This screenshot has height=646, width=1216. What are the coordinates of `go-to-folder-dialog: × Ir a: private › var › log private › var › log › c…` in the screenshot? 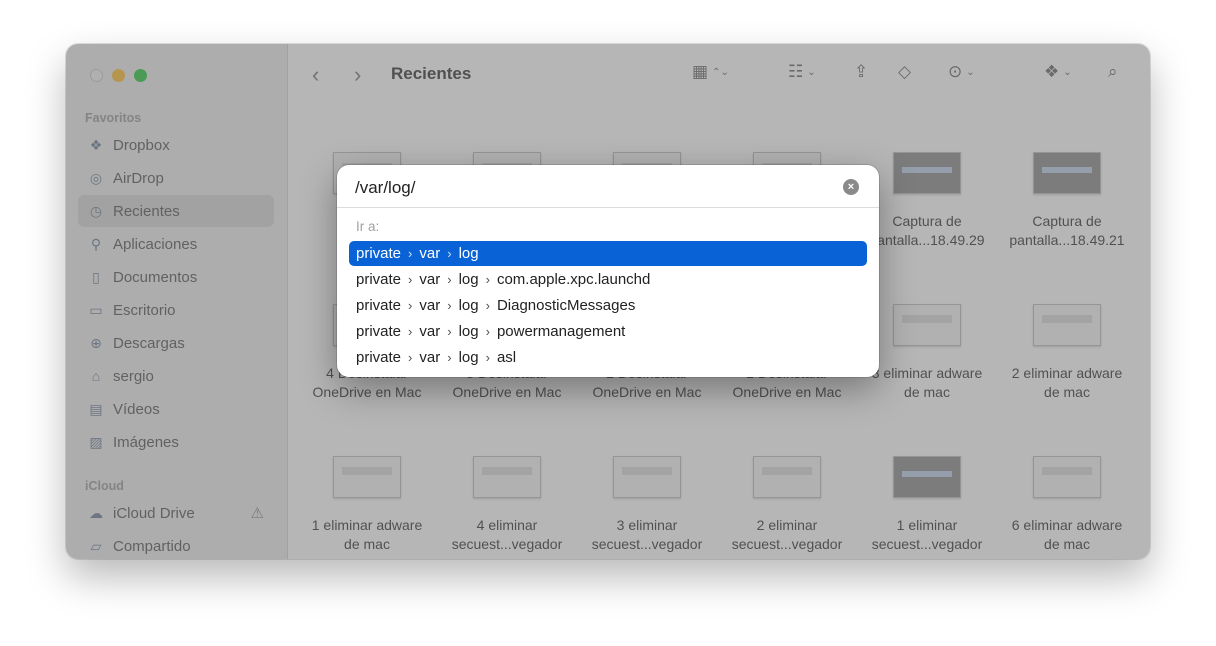 It's located at (608, 271).